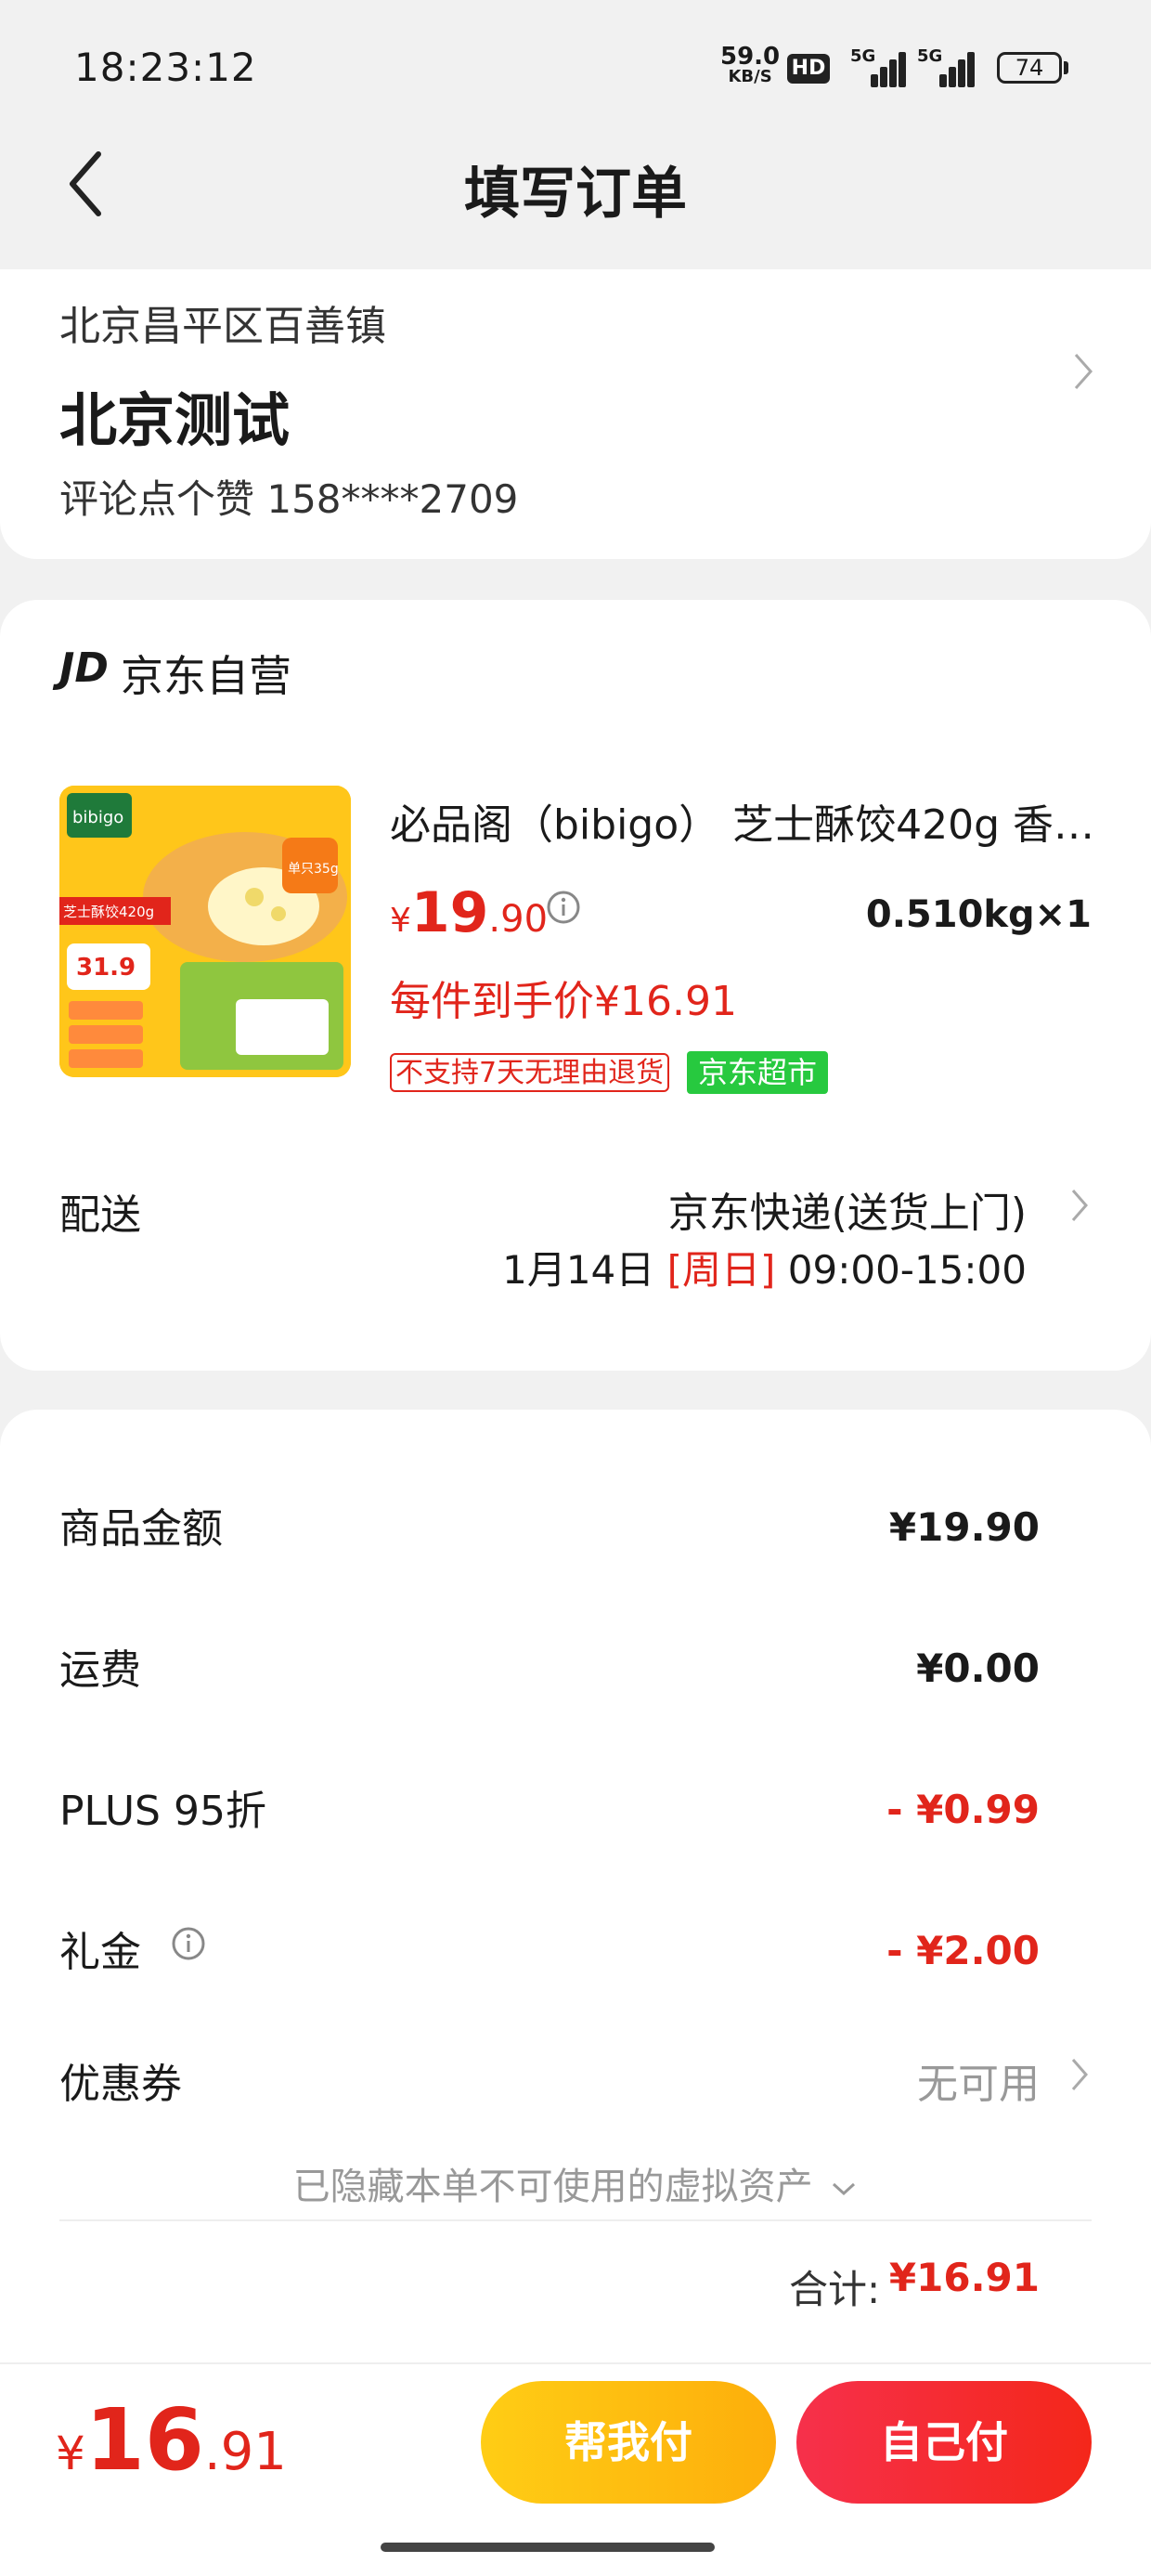 The height and width of the screenshot is (2576, 1151). I want to click on address-region: 北京昌平区百善镇, so click(222, 326).